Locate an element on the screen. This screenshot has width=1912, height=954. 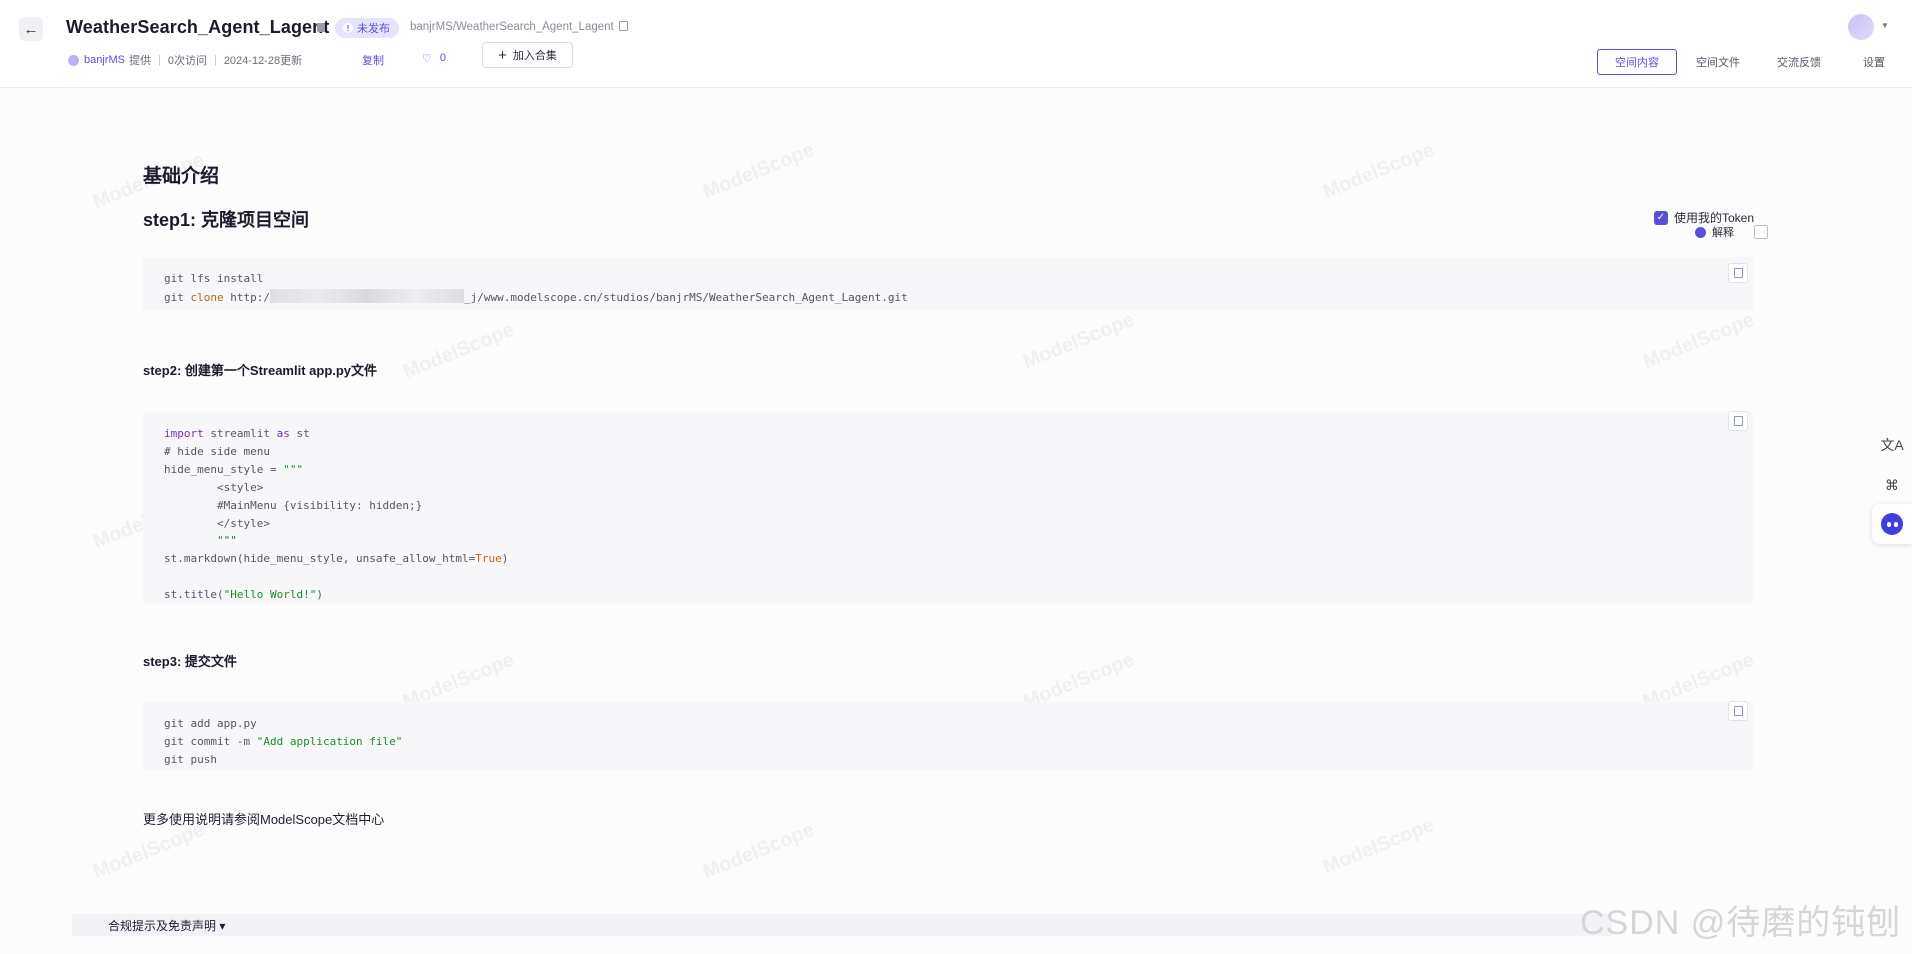
provided-label: 提供 is located at coordinates (139, 61).